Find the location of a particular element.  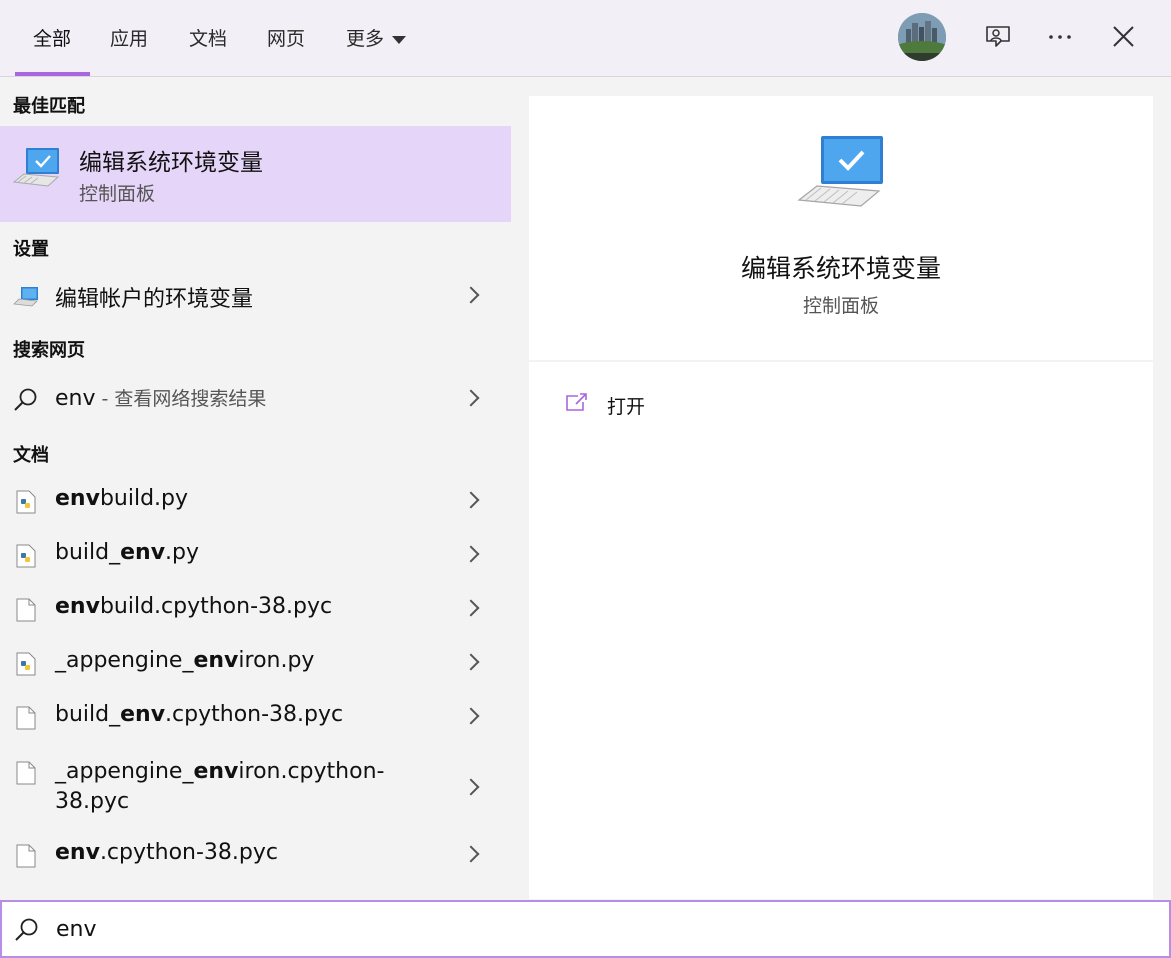

web-search-suffix: - 查看网络搜索结果 is located at coordinates (181, 399).